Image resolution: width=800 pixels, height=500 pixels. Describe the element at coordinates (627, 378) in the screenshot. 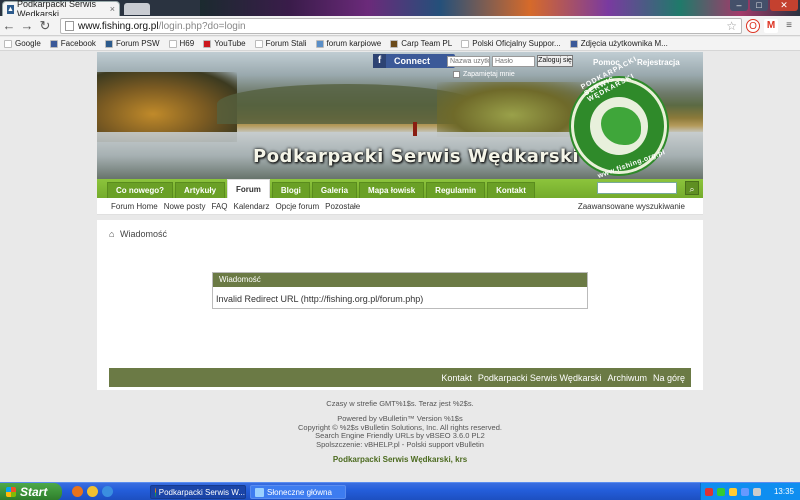

I see `footer-link: Archiwum` at that location.